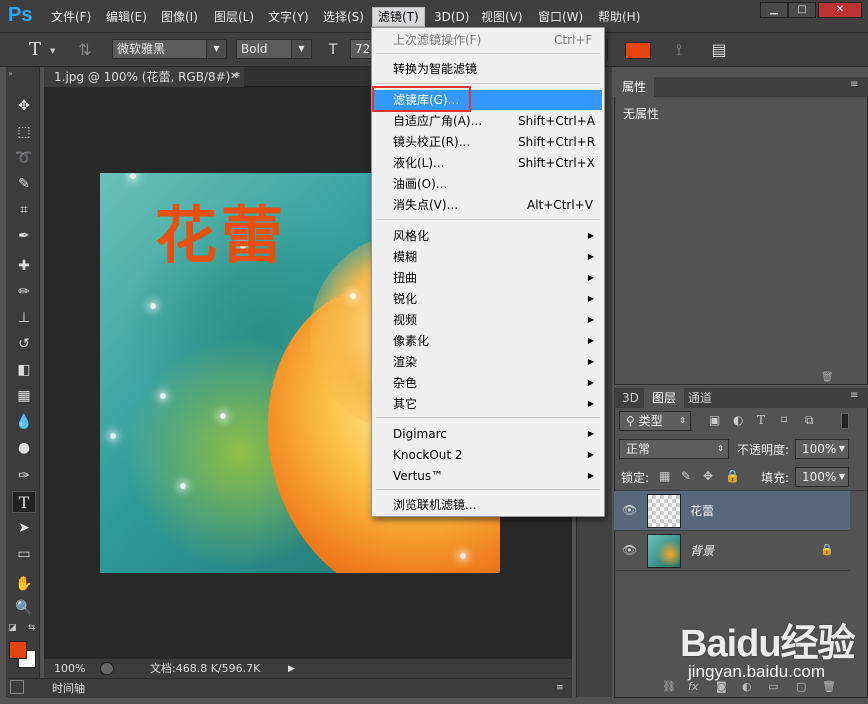 The image size is (868, 704). Describe the element at coordinates (24, 584) in the screenshot. I see `hand-tool-icon: ✋` at that location.